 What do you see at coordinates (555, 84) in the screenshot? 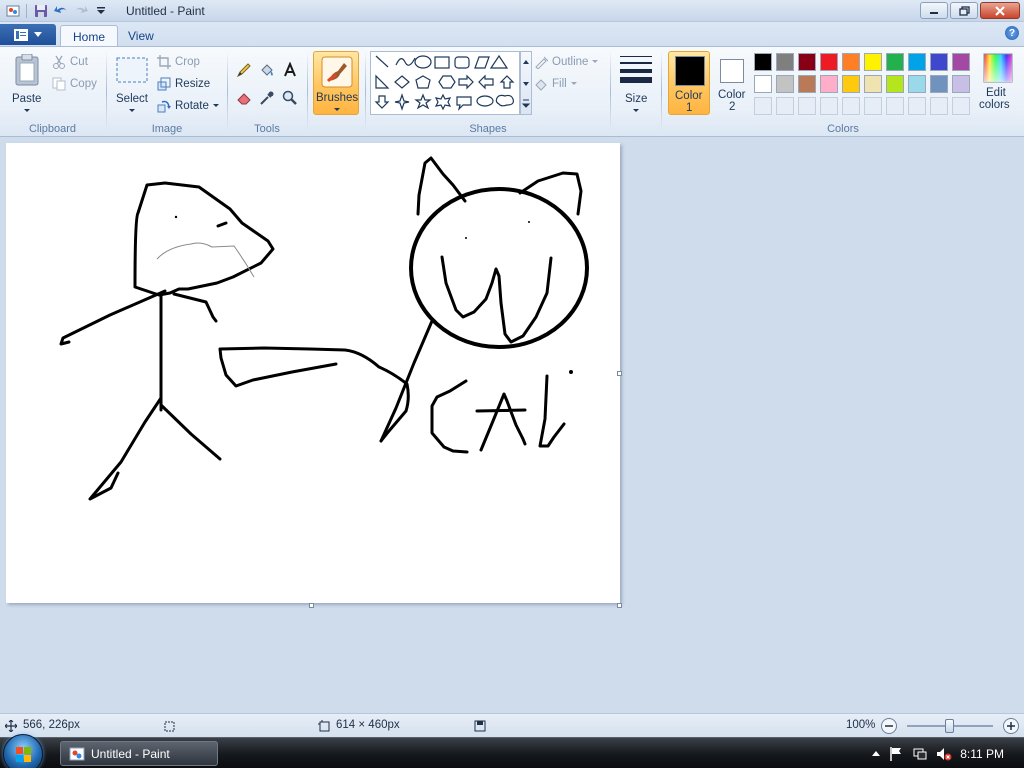
I see `fill-button: Fill` at bounding box center [555, 84].